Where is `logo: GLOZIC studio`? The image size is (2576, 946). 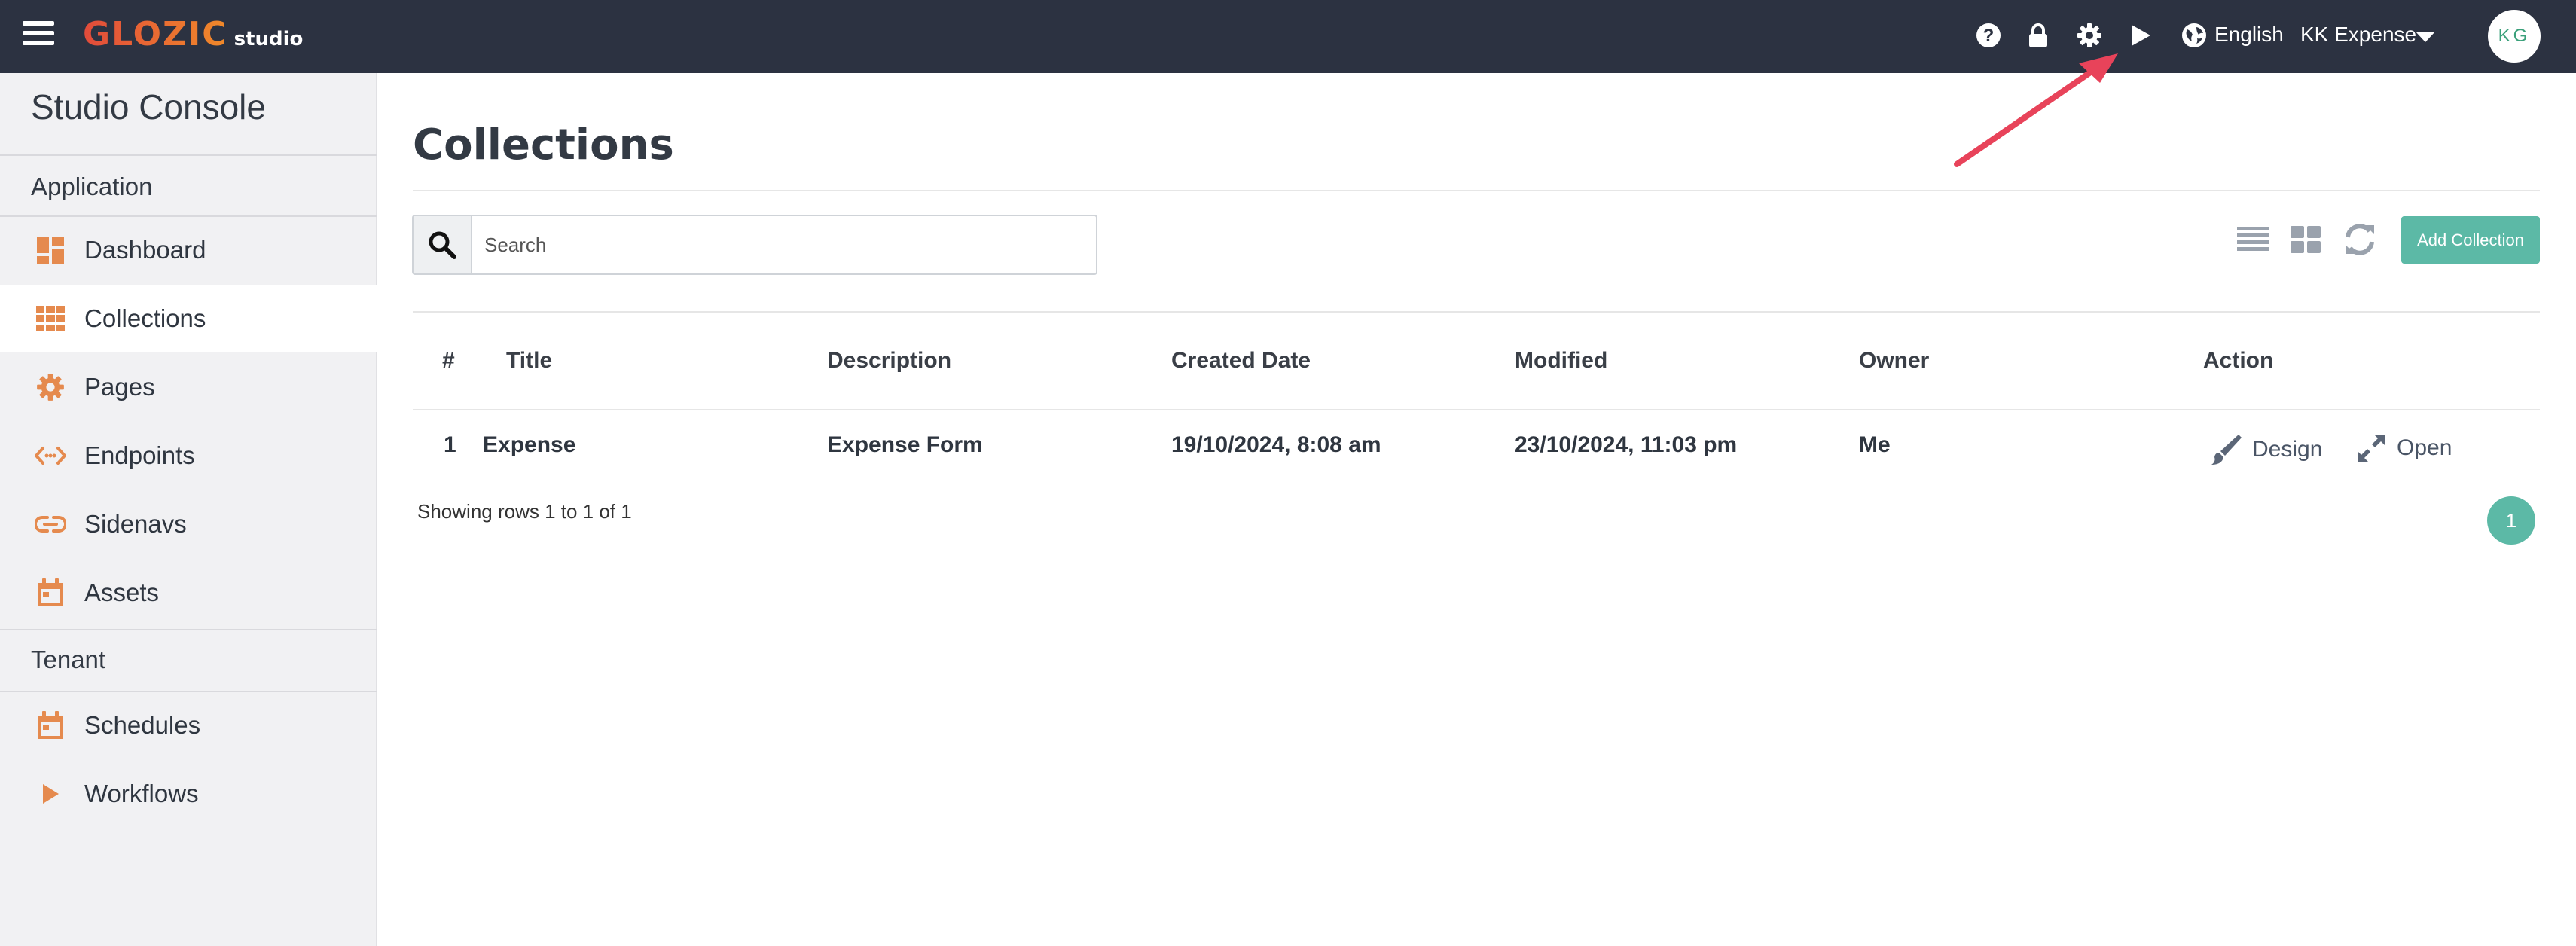 logo: GLOZIC studio is located at coordinates (193, 34).